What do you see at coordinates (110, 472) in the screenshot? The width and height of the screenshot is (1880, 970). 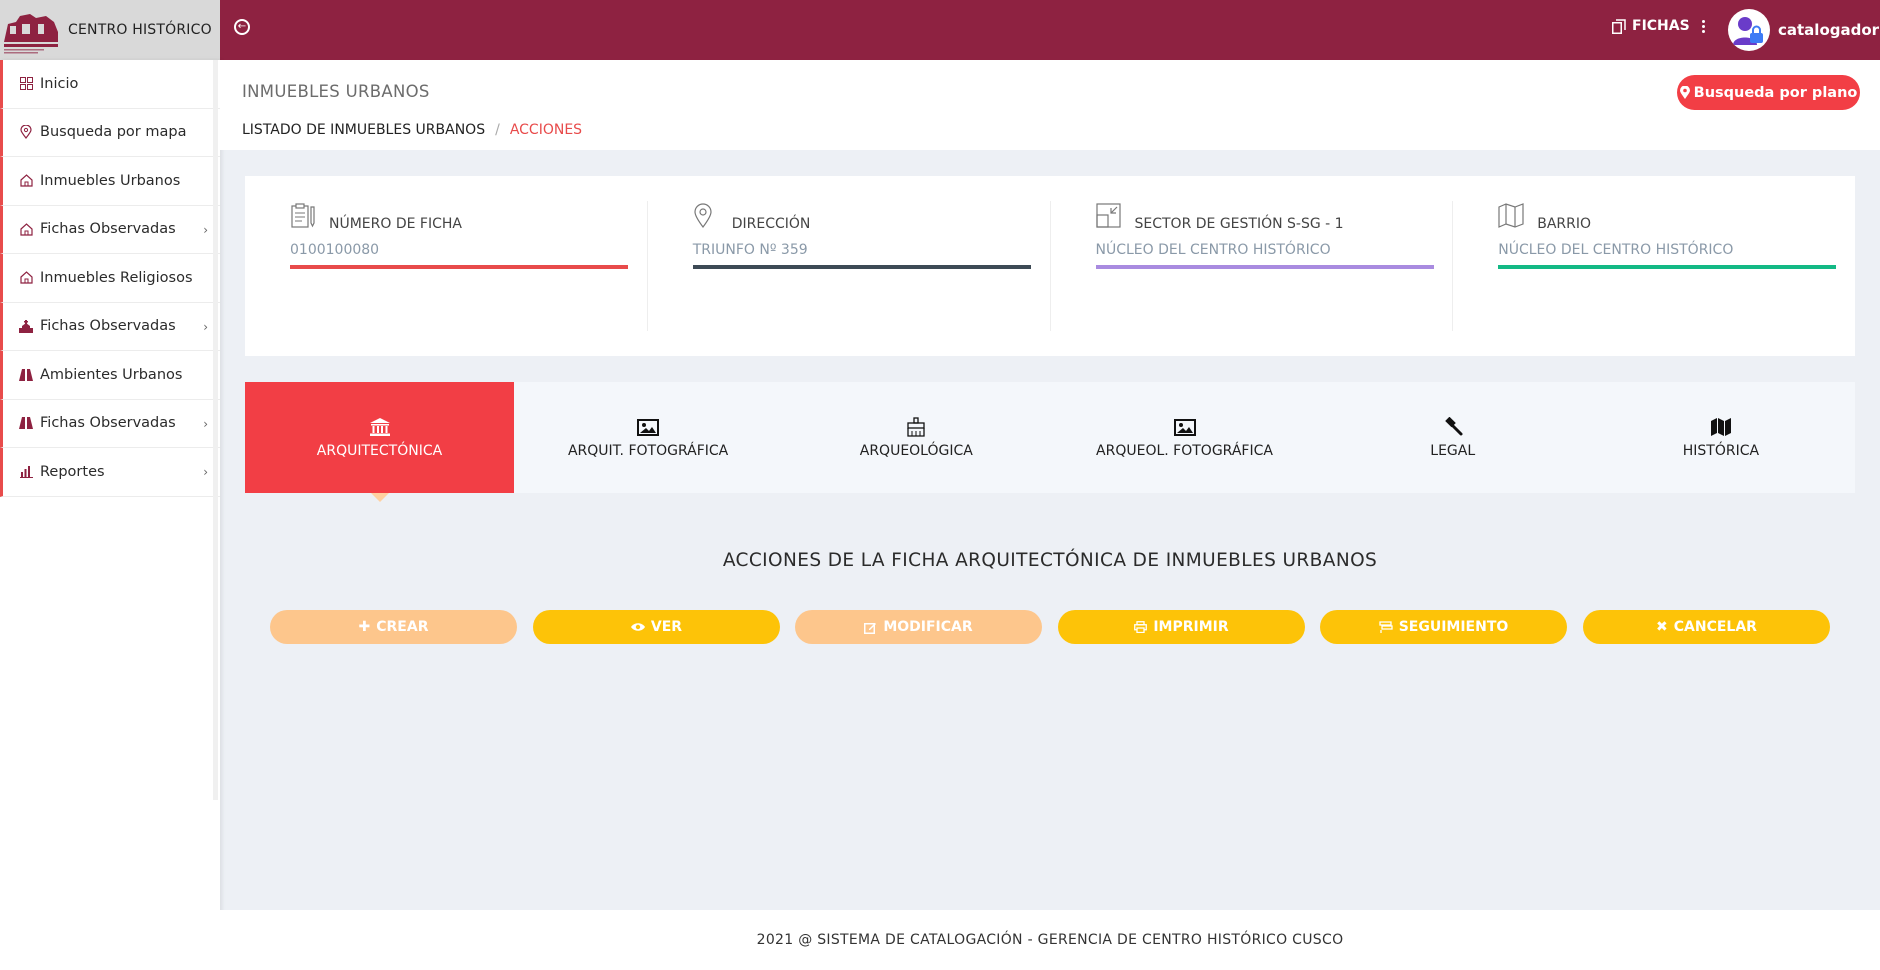 I see `sidebar-item-reportes: Reportes ›` at bounding box center [110, 472].